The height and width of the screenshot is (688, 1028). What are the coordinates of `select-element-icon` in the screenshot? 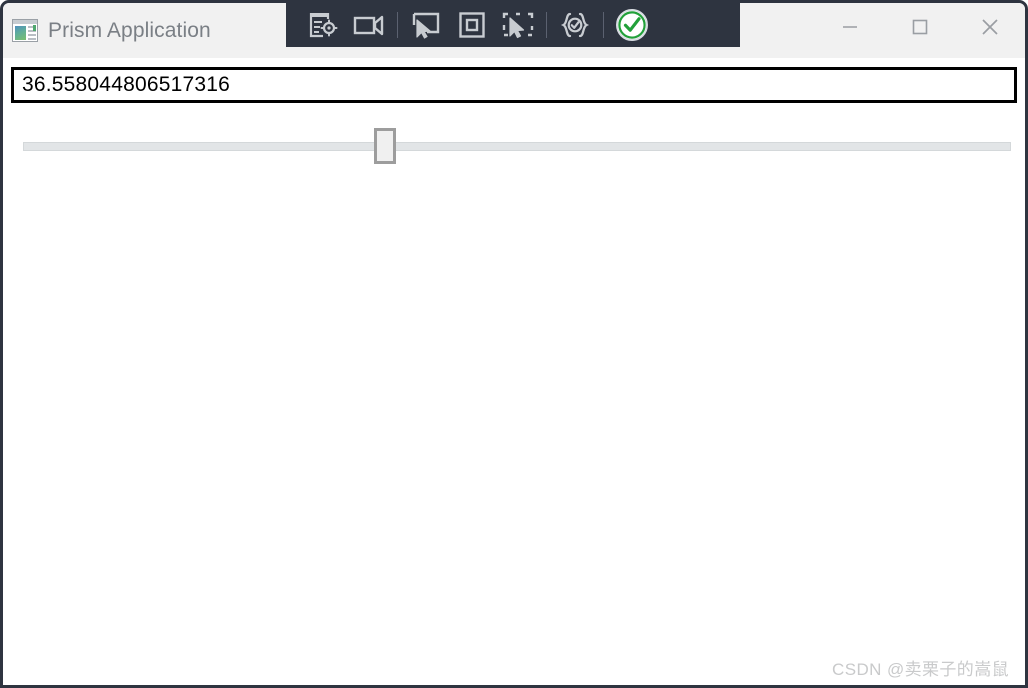 It's located at (518, 25).